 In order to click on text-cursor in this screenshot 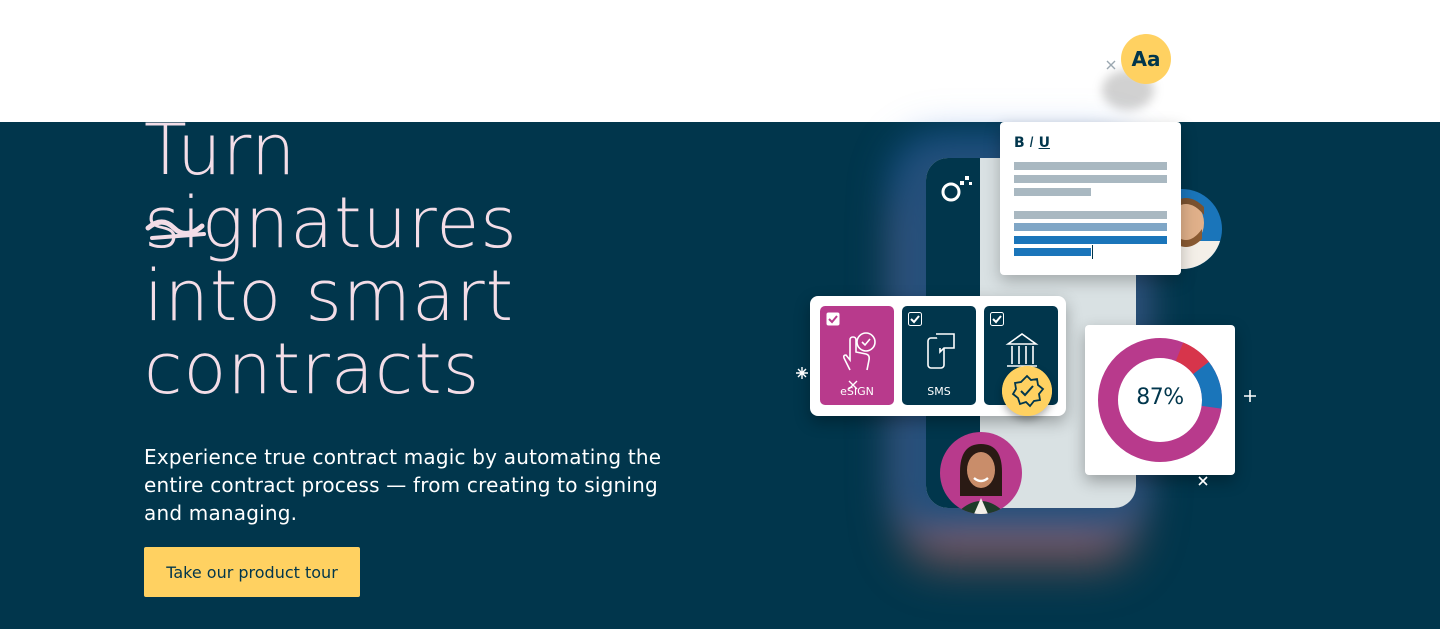, I will do `click(1092, 252)`.